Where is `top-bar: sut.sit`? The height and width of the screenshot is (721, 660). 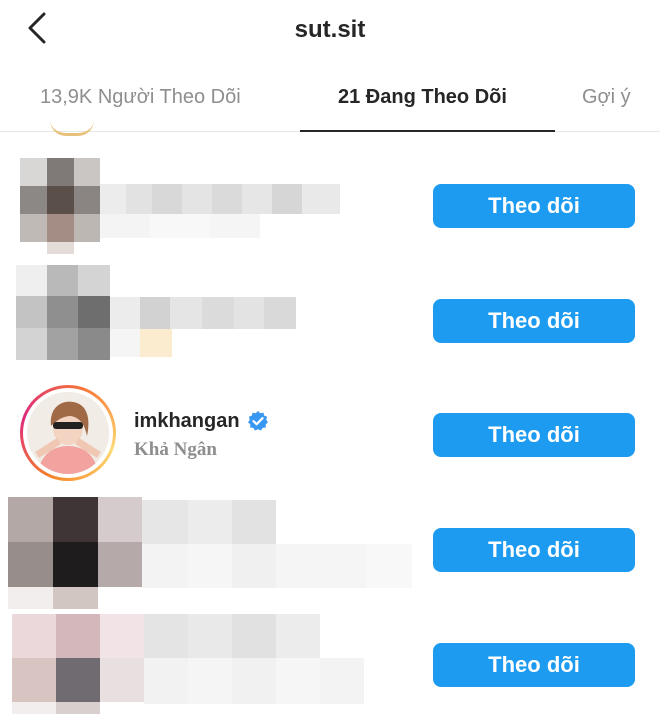 top-bar: sut.sit is located at coordinates (330, 31).